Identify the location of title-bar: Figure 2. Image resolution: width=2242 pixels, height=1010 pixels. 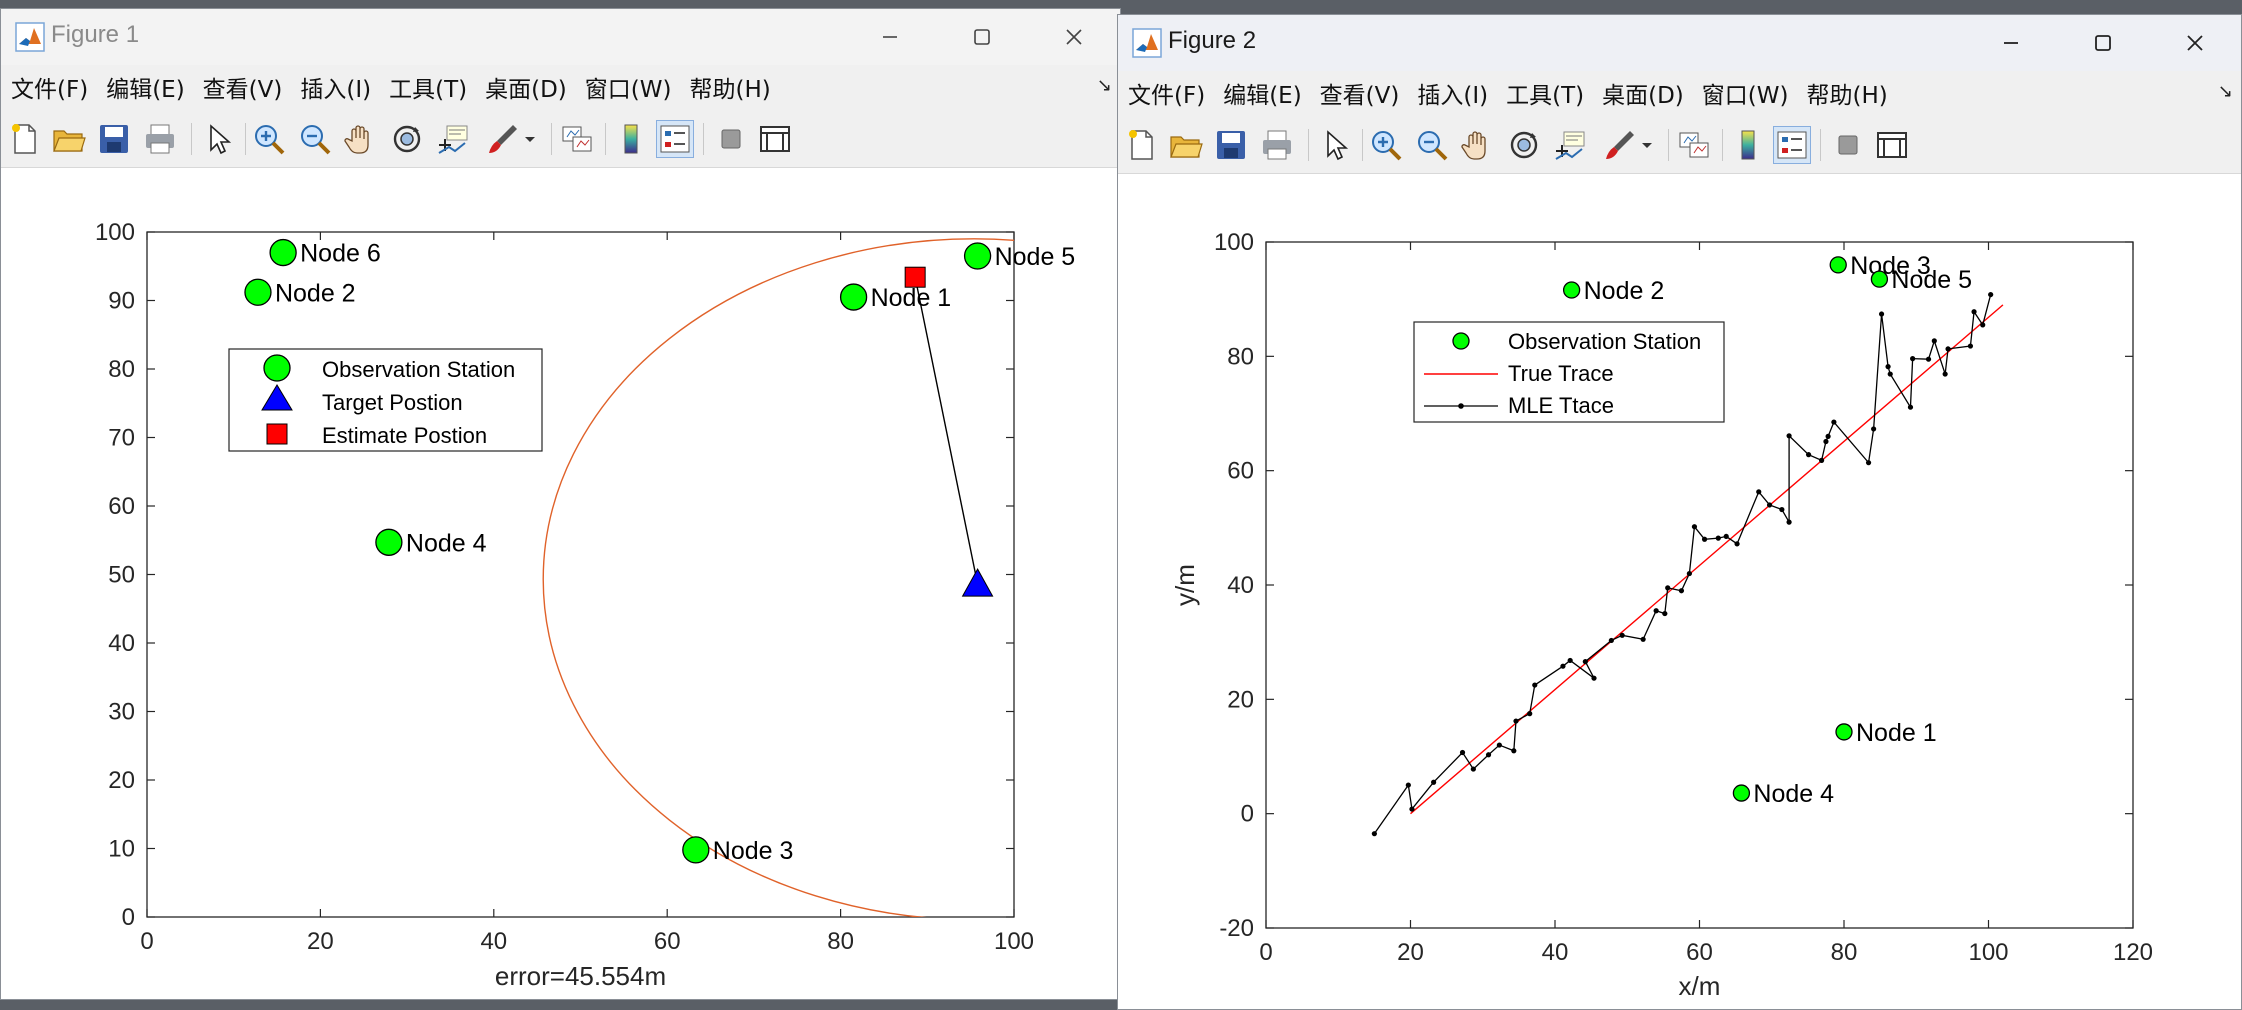
(1679, 43).